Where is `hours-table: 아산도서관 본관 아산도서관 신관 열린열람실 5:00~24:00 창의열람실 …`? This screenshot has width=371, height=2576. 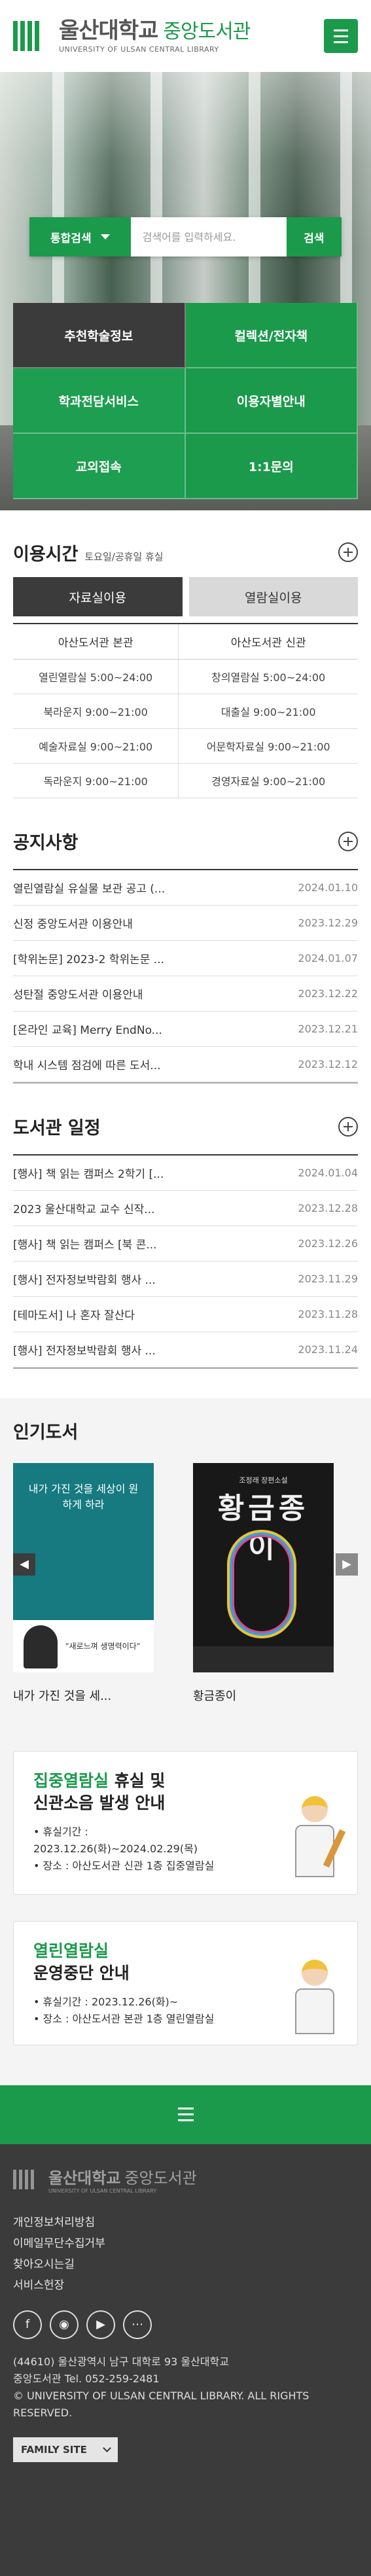
hours-table: 아산도서관 본관 아산도서관 신관 열린열람실 5:00~24:00 창의열람실 … is located at coordinates (185, 710).